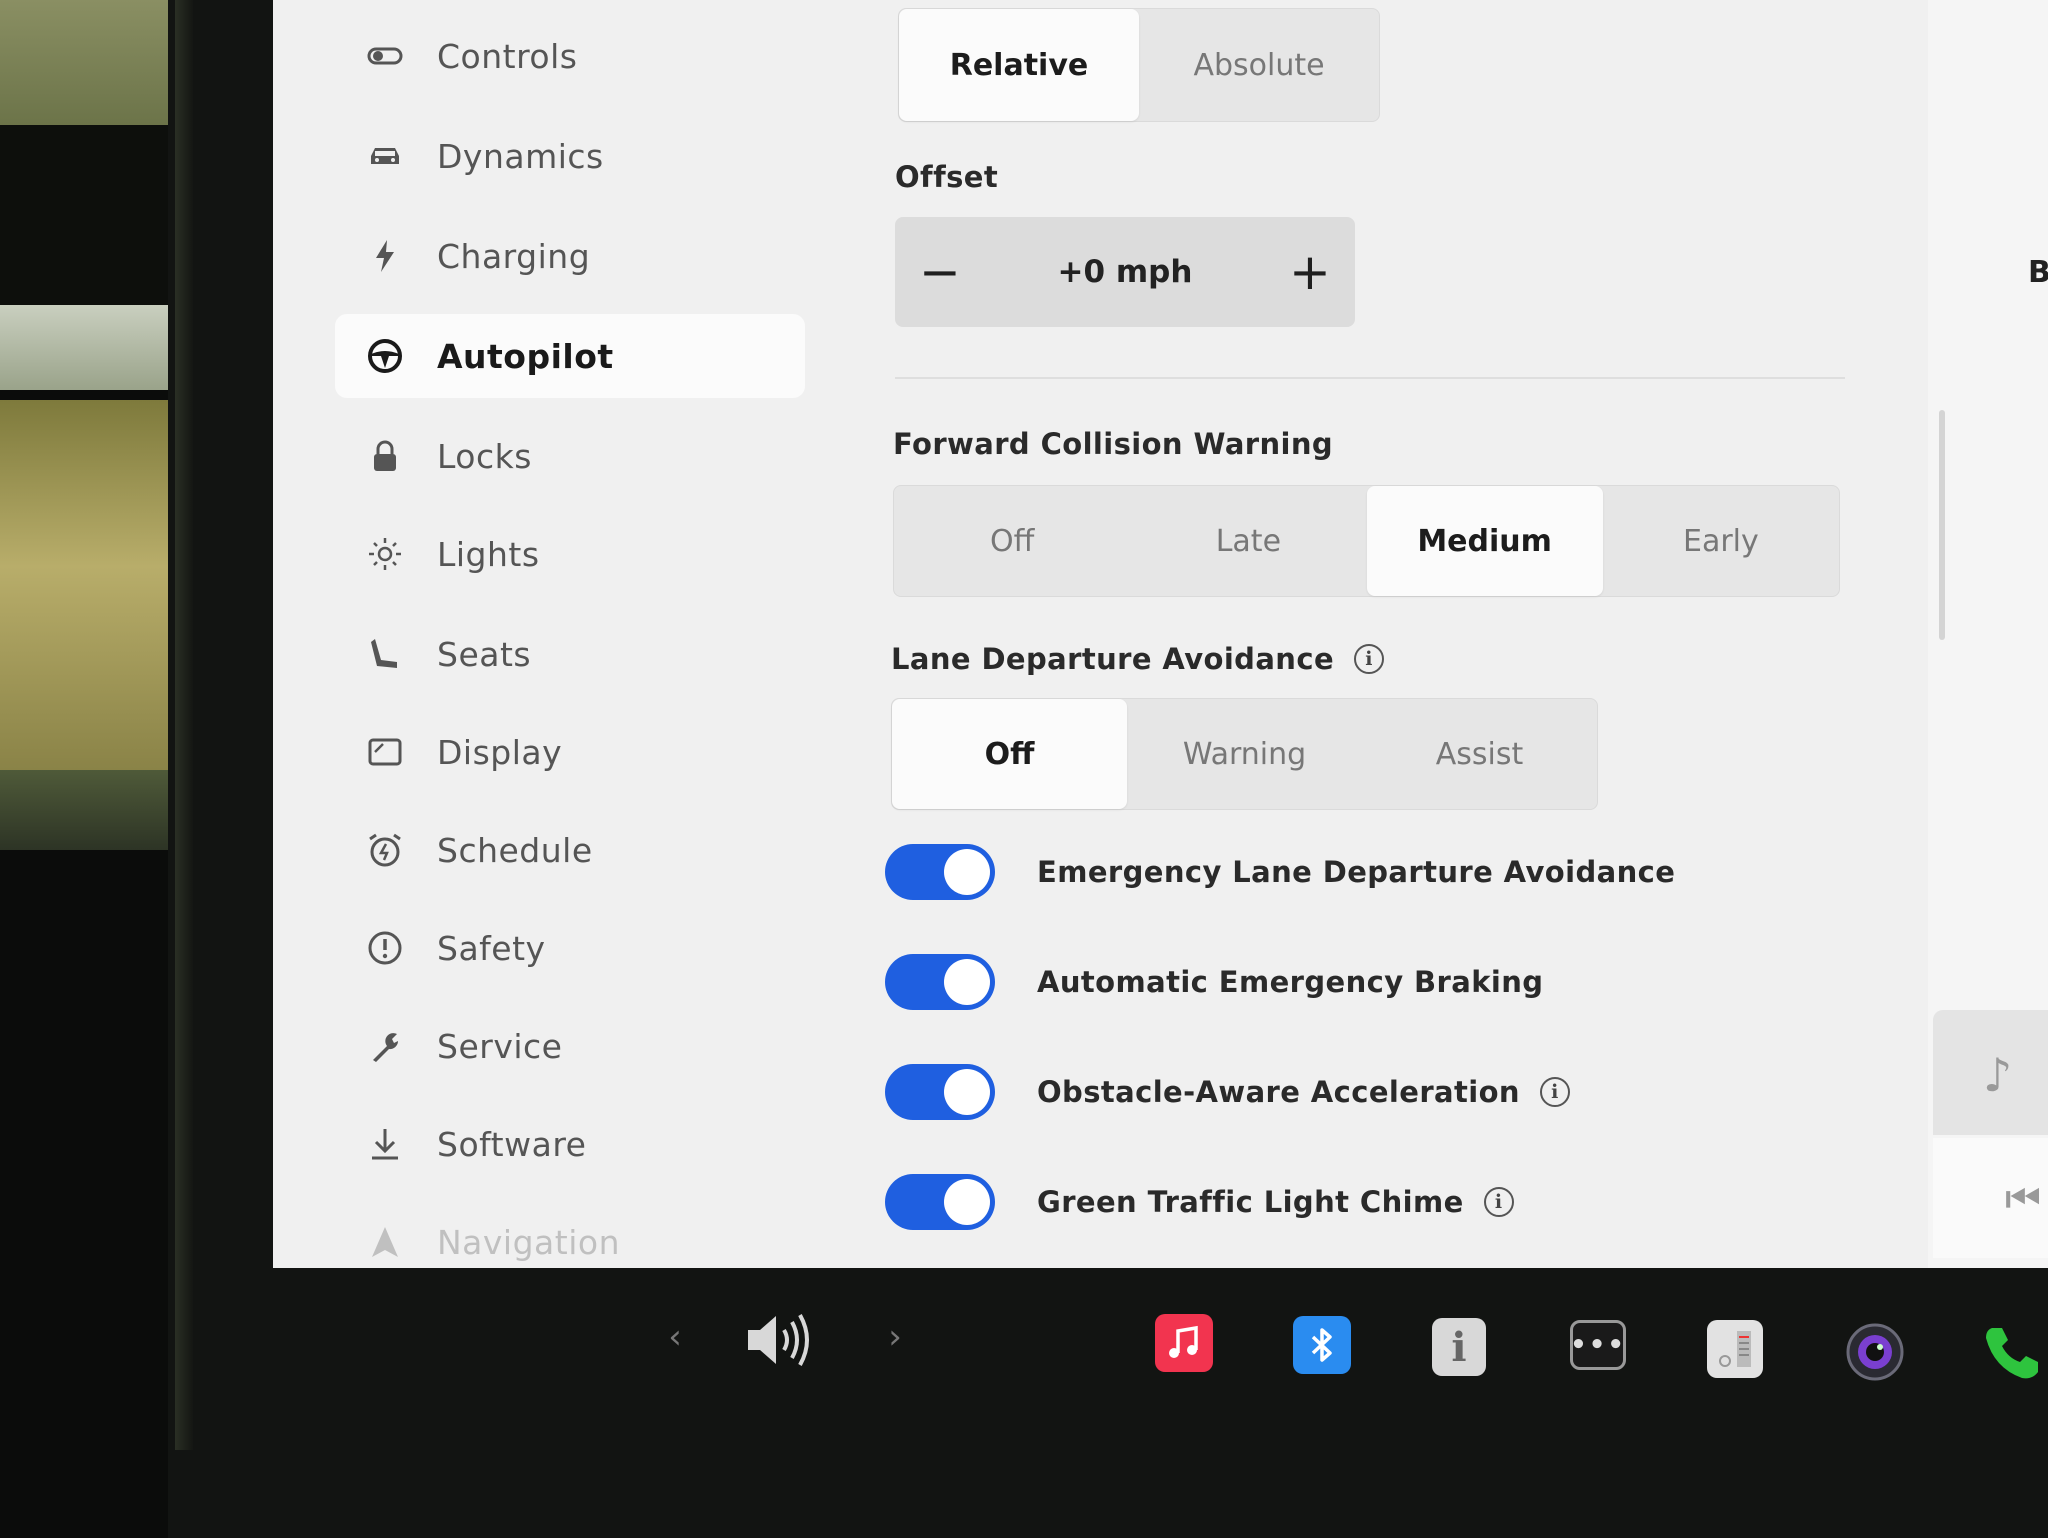 The image size is (2048, 1538). Describe the element at coordinates (1370, 378) in the screenshot. I see `section-divider` at that location.